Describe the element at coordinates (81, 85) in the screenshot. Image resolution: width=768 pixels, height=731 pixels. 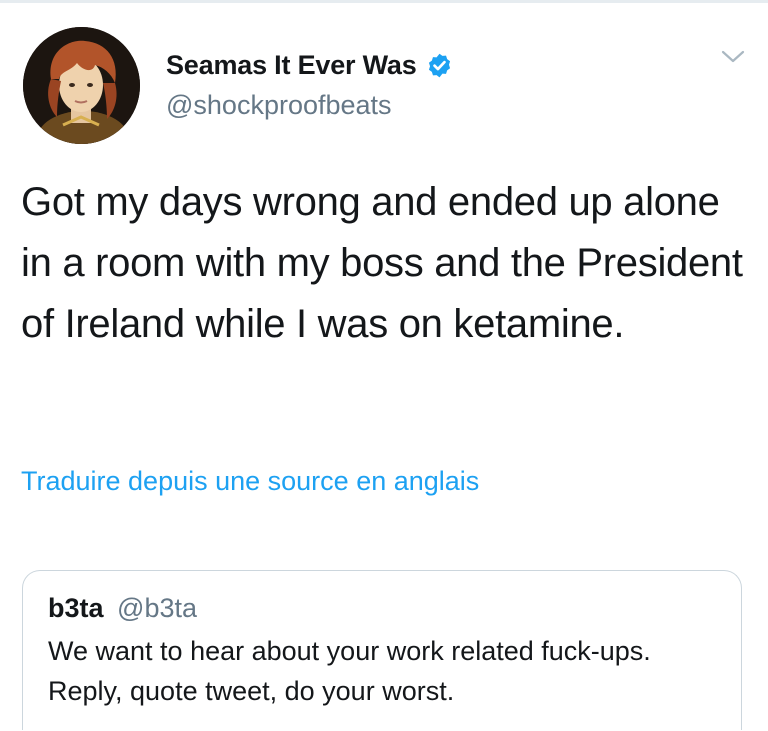
I see `avatar` at that location.